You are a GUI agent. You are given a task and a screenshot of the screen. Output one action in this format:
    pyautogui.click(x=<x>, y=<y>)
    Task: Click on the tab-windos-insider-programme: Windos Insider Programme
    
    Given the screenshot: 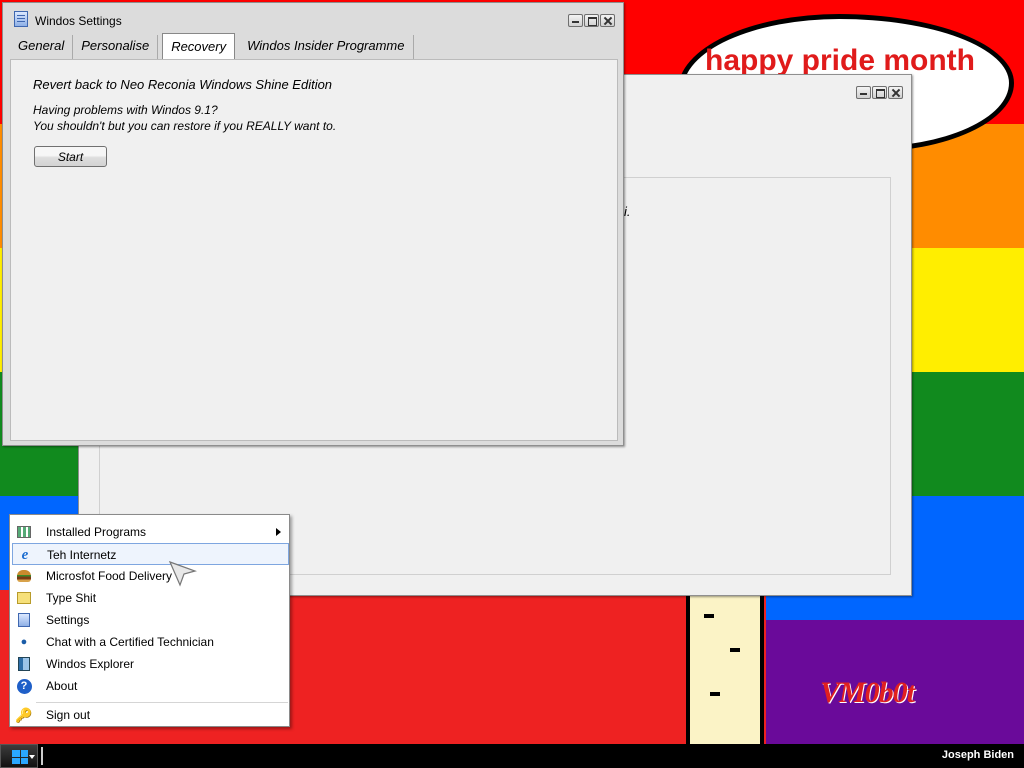 What is the action you would take?
    pyautogui.click(x=326, y=47)
    